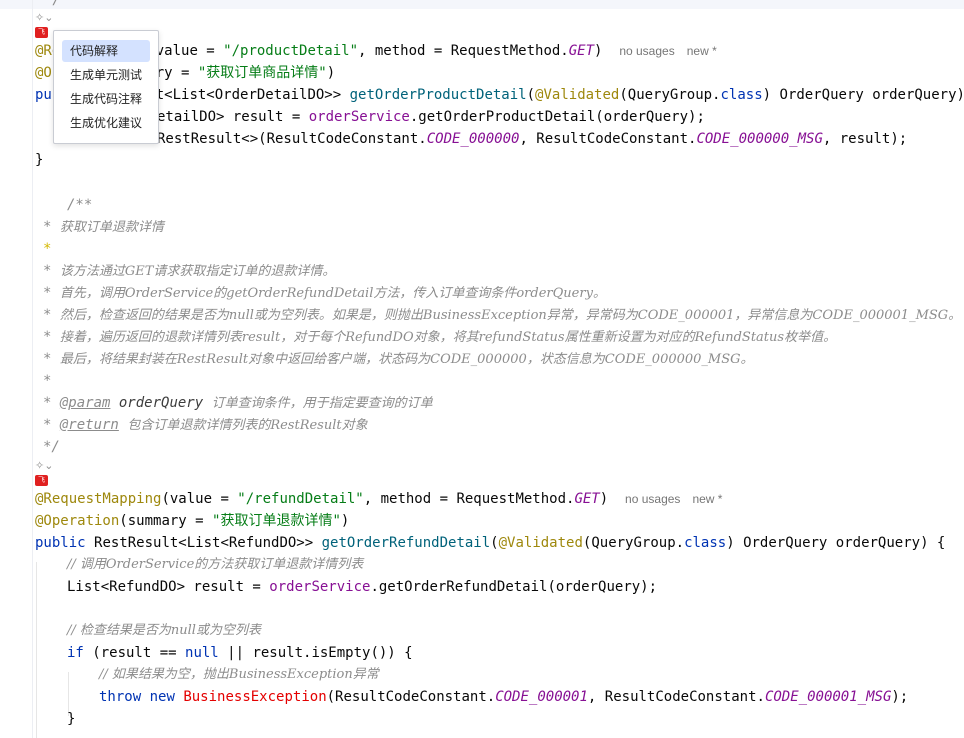 Image resolution: width=964 pixels, height=738 pixels. I want to click on code-line-operation-2: @Operation(summary = "获取订单退款详情"), so click(192, 521).